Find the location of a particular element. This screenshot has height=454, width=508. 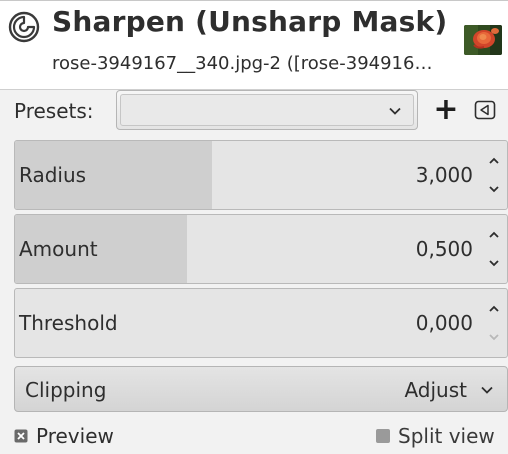

image-thumbnail is located at coordinates (483, 40).